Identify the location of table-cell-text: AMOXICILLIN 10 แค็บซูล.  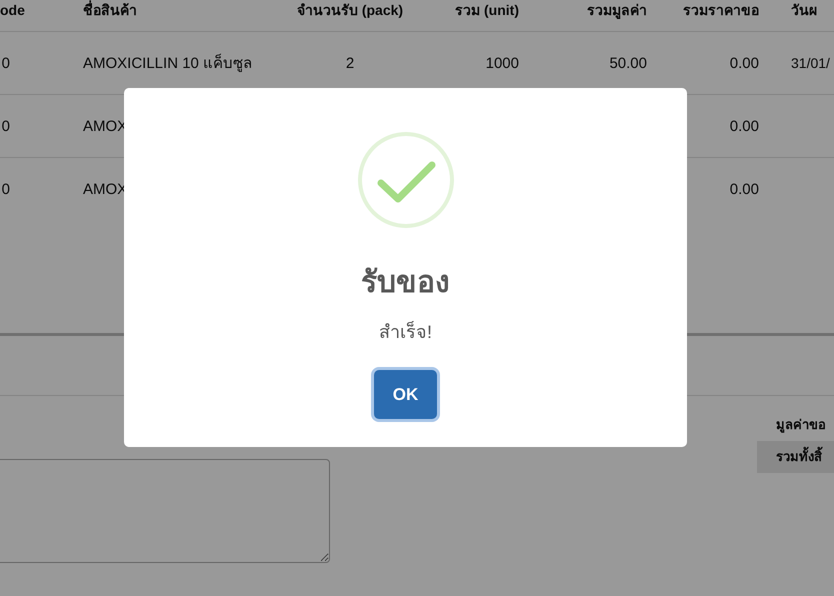
(168, 63).